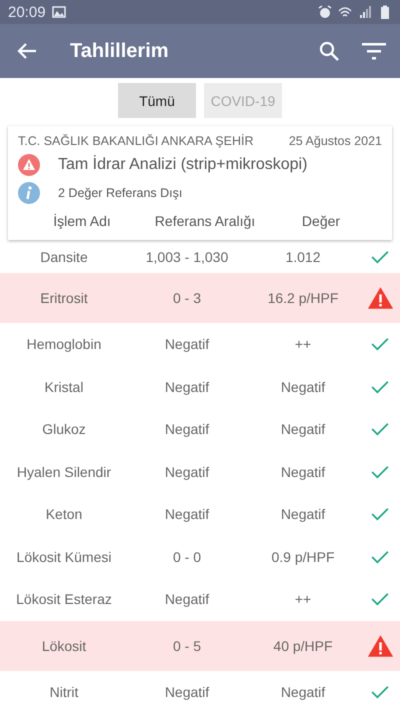 The height and width of the screenshot is (711, 400). I want to click on test-item-name: Nitrit, so click(64, 692).